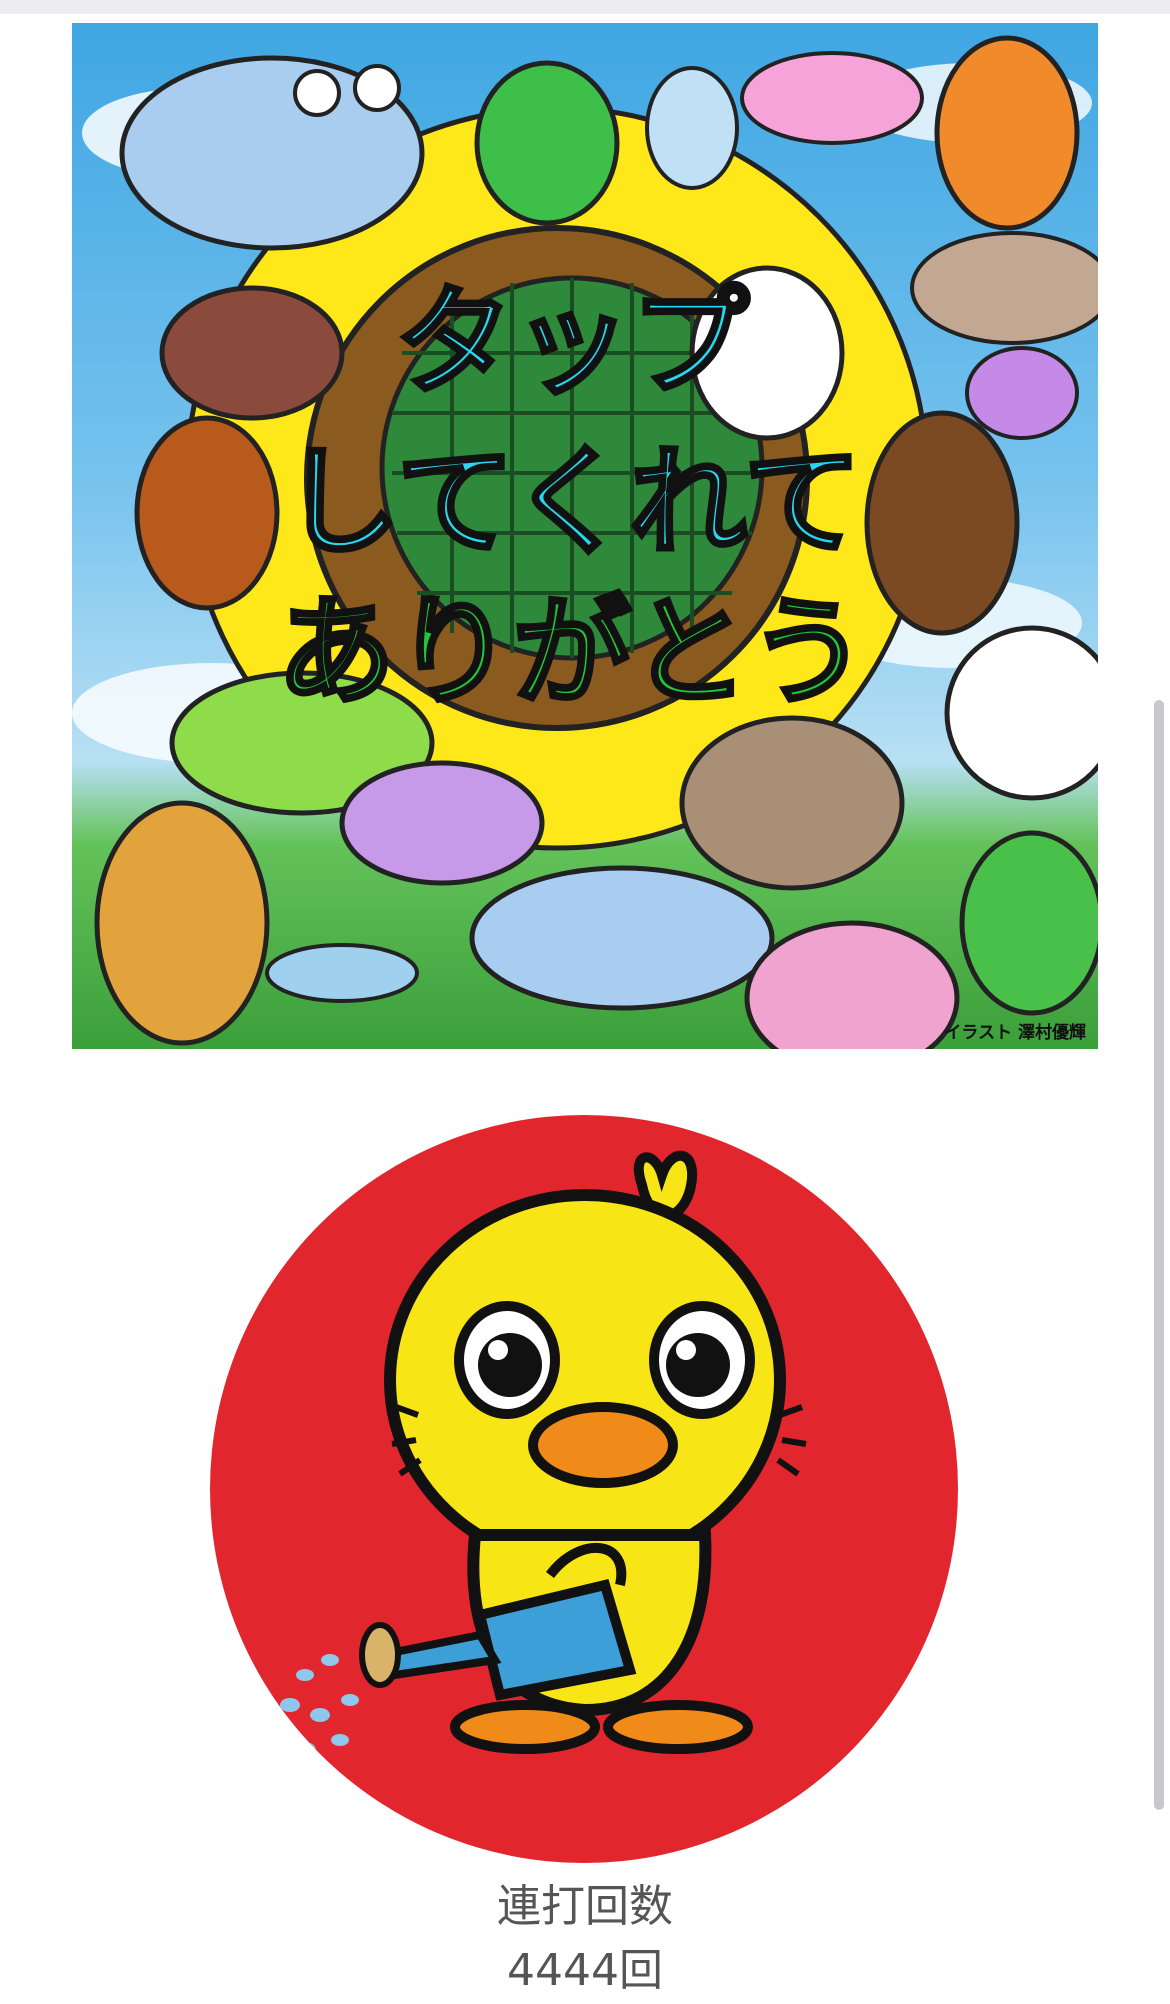 The width and height of the screenshot is (1170, 2004). I want to click on banner-title-line1: タップ, so click(572, 342).